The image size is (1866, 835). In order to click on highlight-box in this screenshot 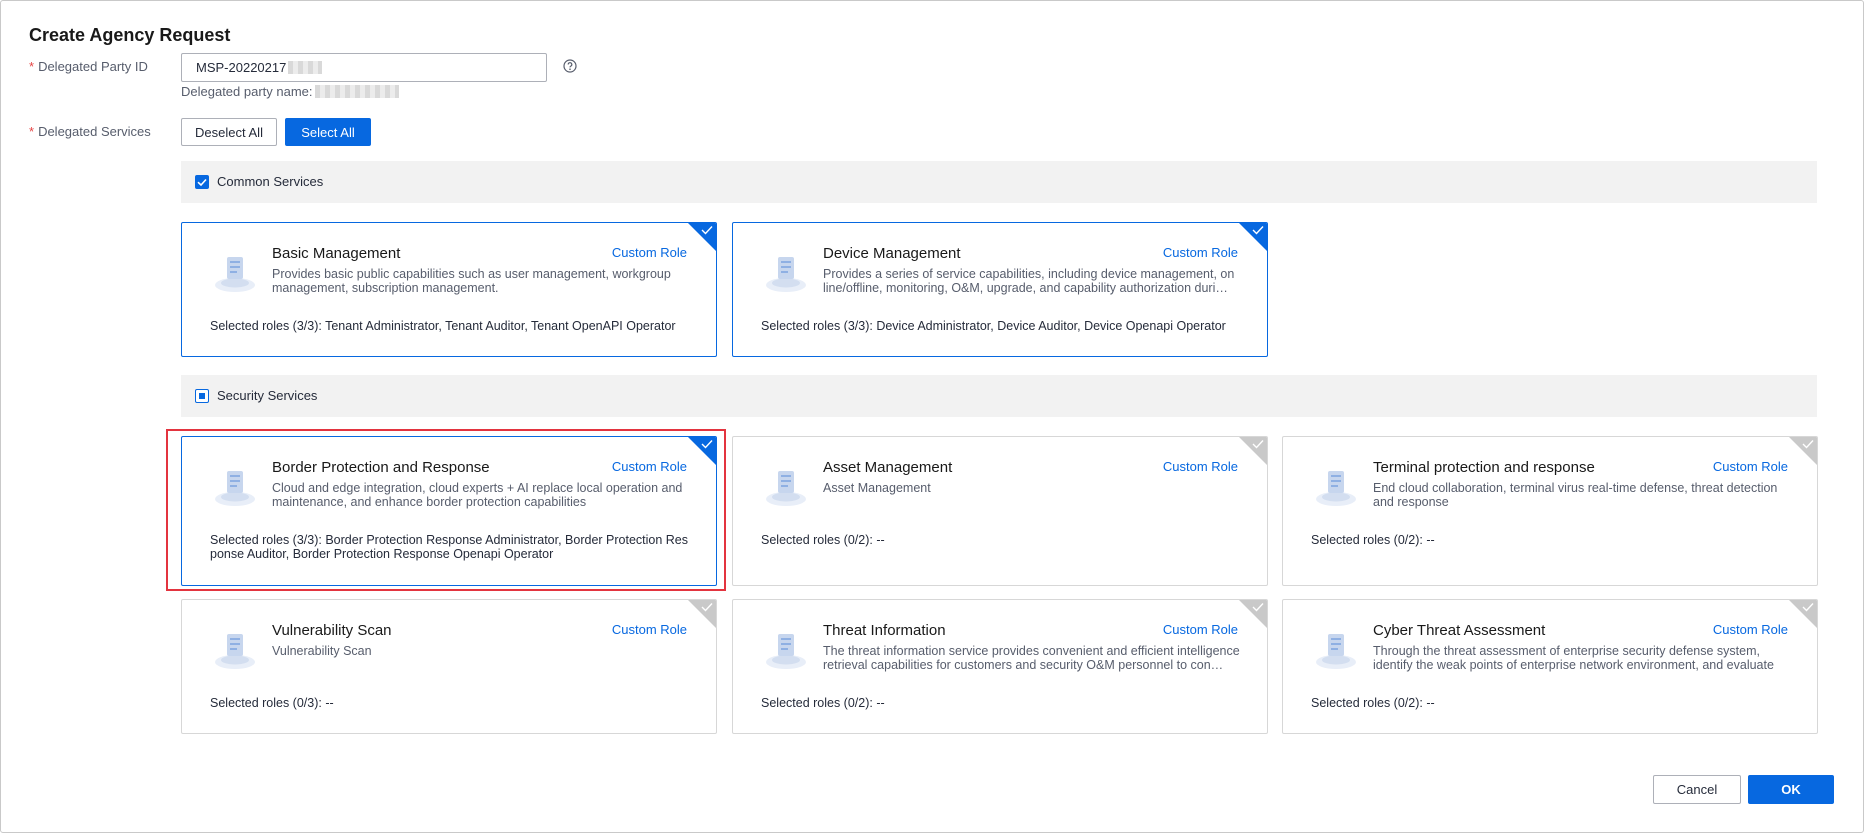, I will do `click(446, 510)`.